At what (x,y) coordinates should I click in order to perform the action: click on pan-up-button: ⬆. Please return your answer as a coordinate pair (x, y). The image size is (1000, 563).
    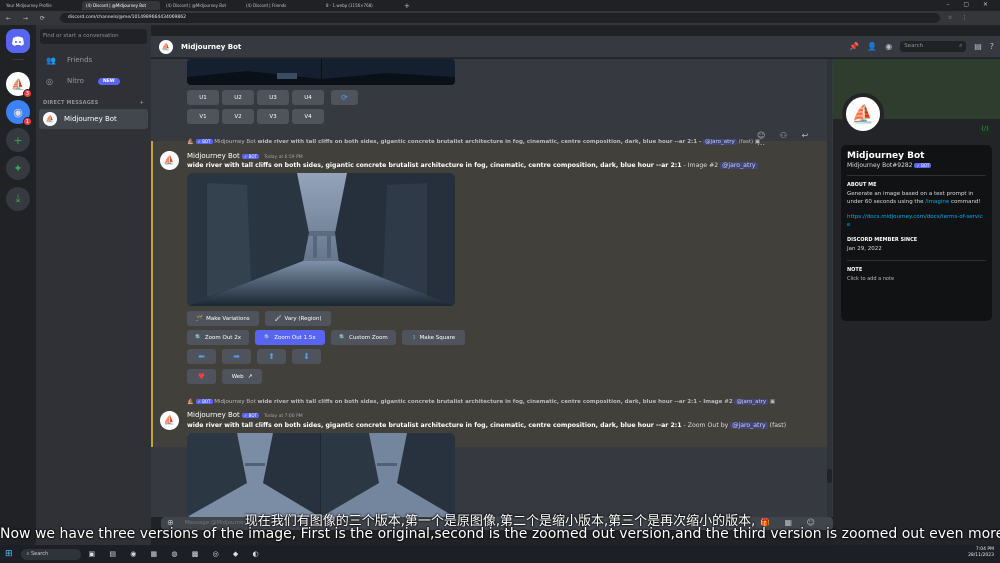
    Looking at the image, I should click on (271, 356).